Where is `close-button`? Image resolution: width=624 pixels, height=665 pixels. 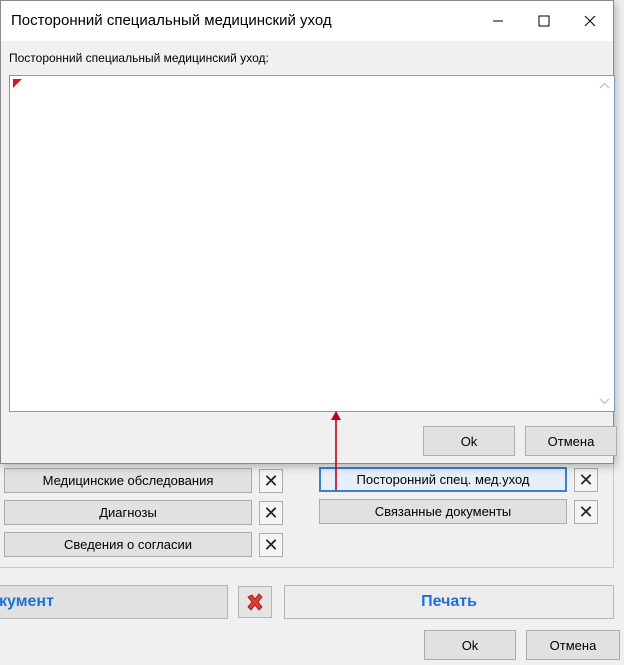
close-button is located at coordinates (590, 21).